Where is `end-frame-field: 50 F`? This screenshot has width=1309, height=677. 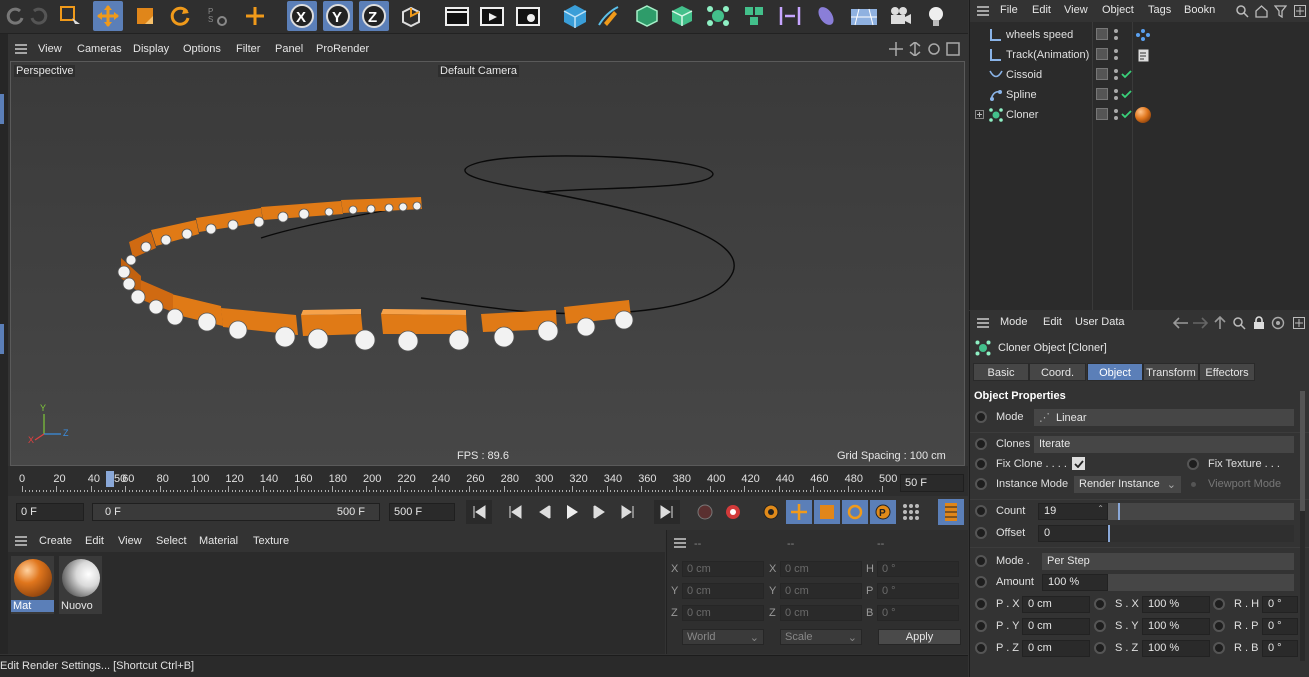 end-frame-field: 50 F is located at coordinates (932, 483).